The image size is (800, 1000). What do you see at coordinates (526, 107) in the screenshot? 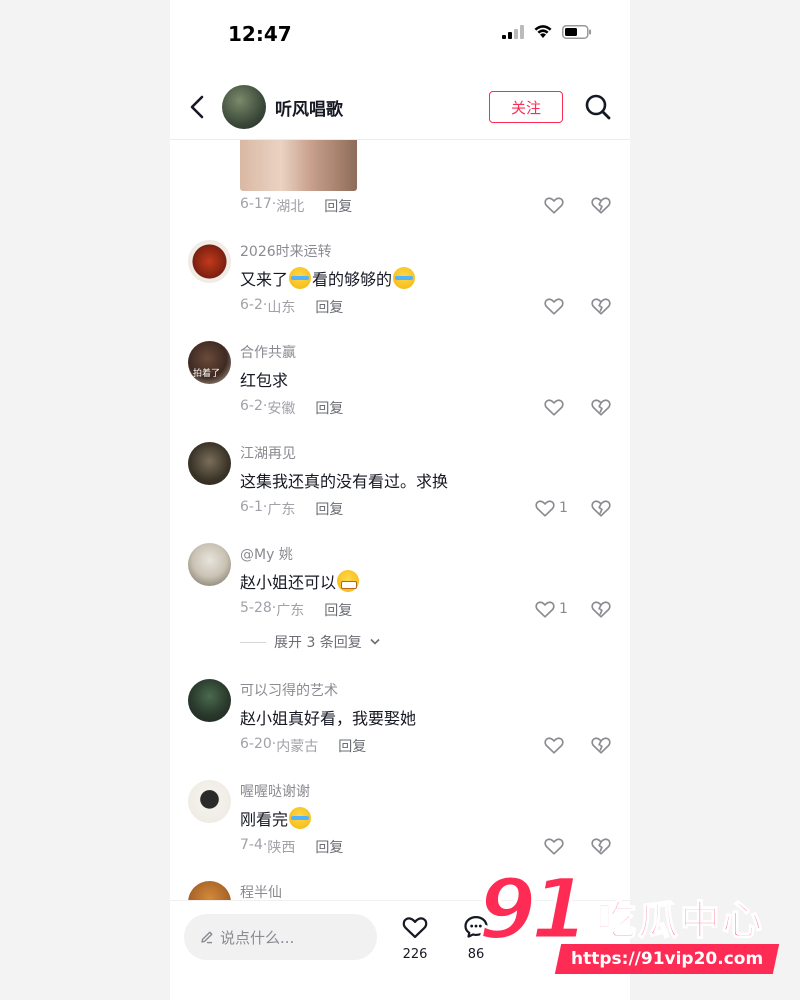
I see `follow-button: 关注` at bounding box center [526, 107].